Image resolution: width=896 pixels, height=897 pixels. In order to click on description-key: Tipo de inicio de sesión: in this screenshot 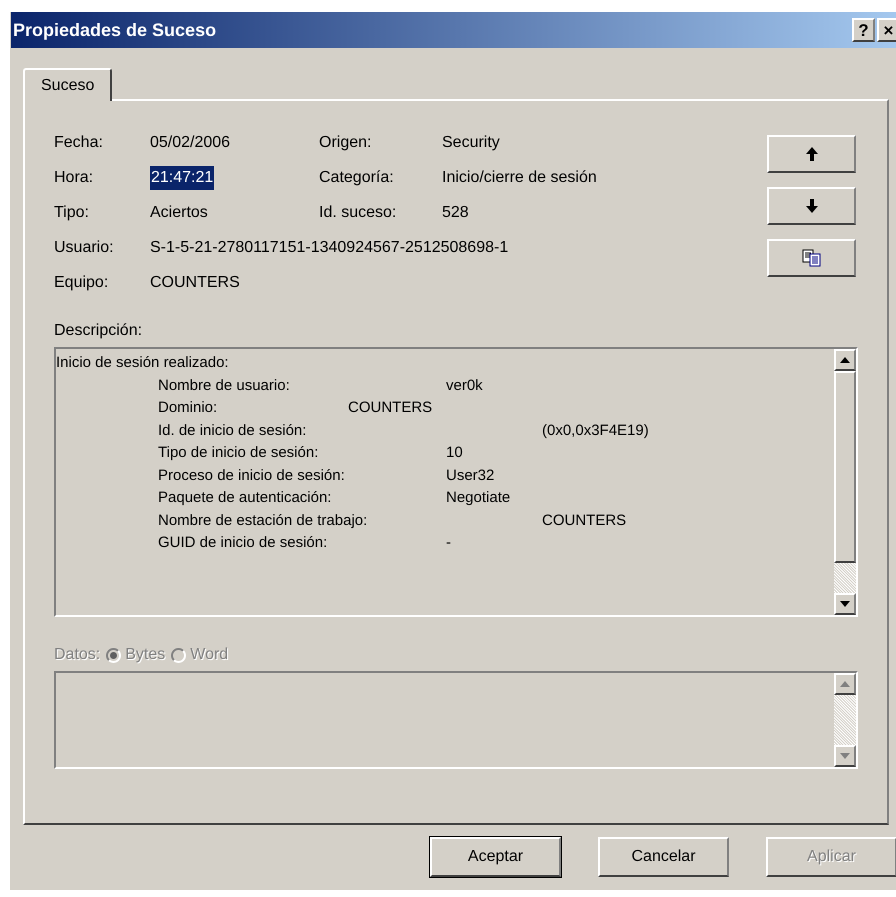, I will do `click(302, 453)`.